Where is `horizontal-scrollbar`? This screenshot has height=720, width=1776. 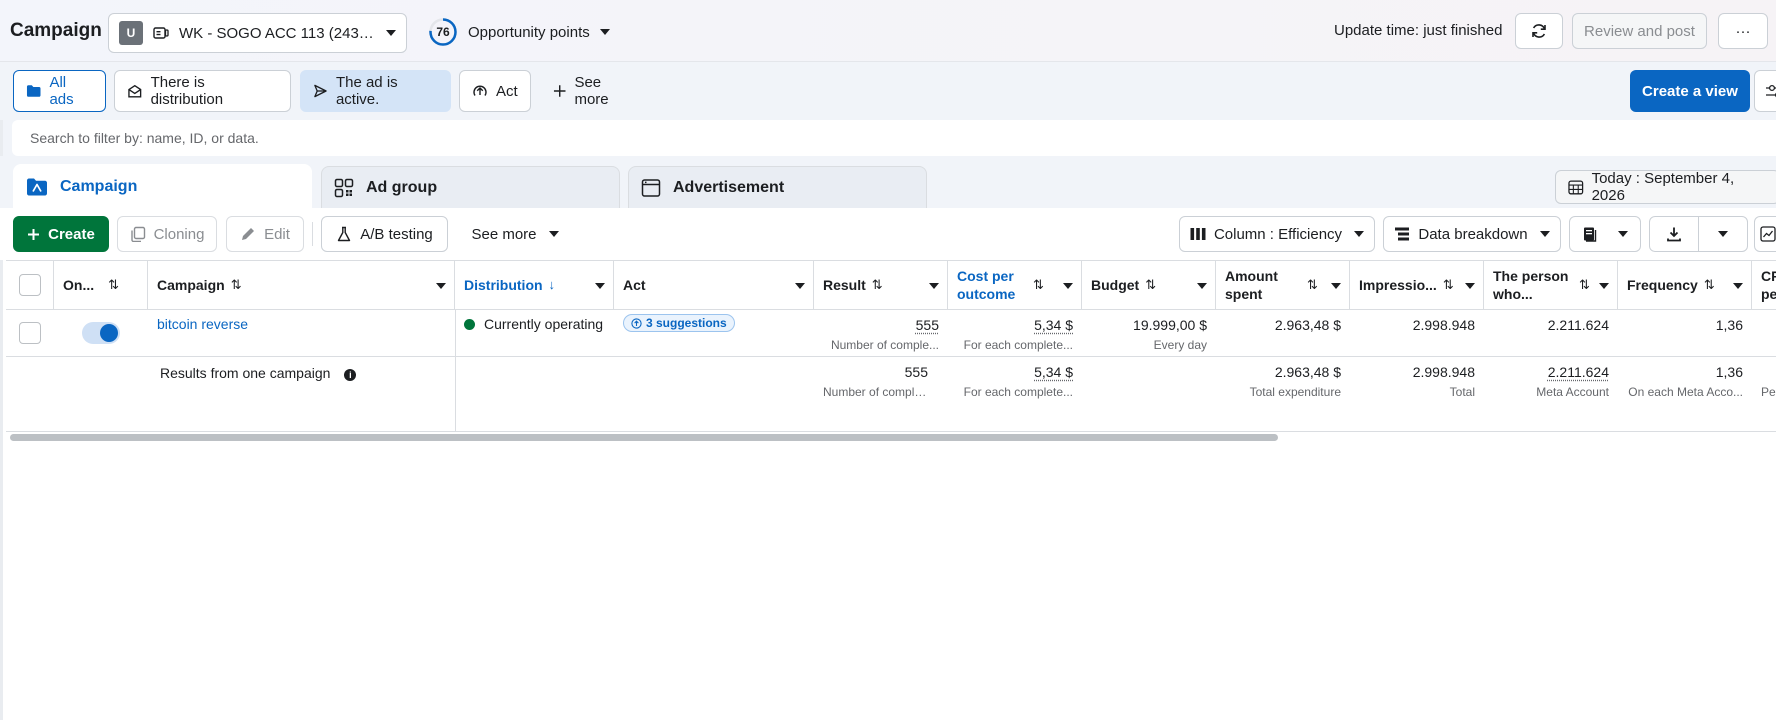 horizontal-scrollbar is located at coordinates (891, 437).